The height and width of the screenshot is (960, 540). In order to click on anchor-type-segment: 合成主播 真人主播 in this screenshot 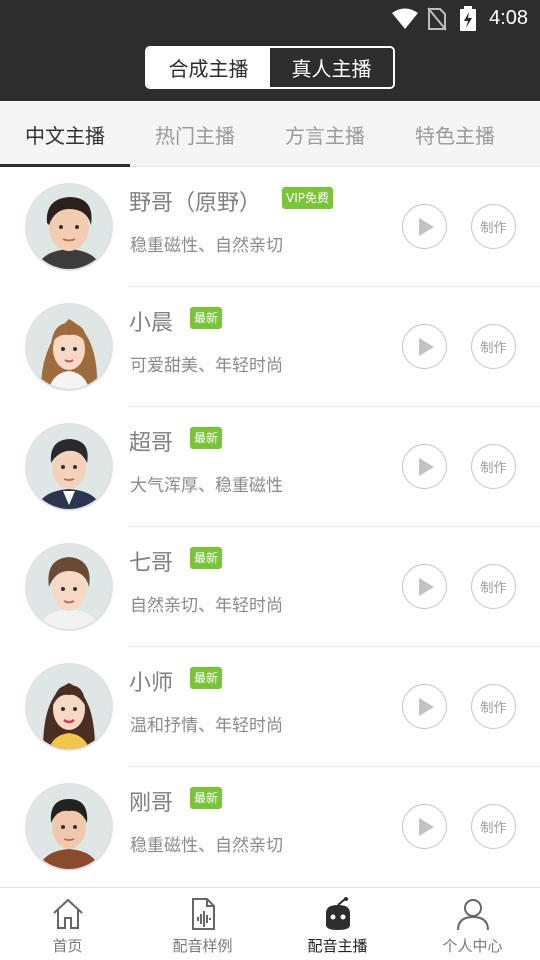, I will do `click(270, 67)`.